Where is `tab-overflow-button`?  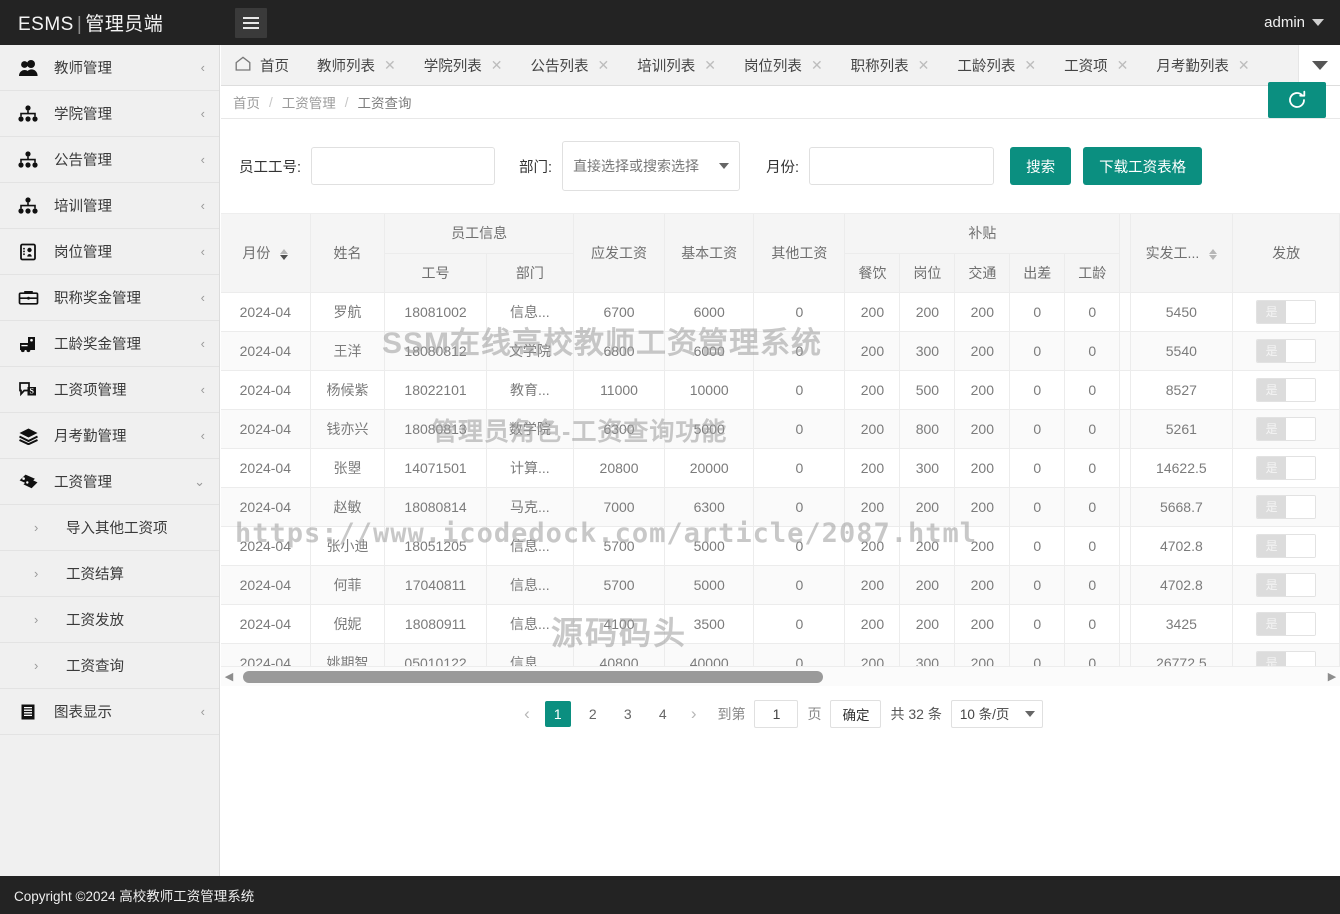
tab-overflow-button is located at coordinates (1319, 65).